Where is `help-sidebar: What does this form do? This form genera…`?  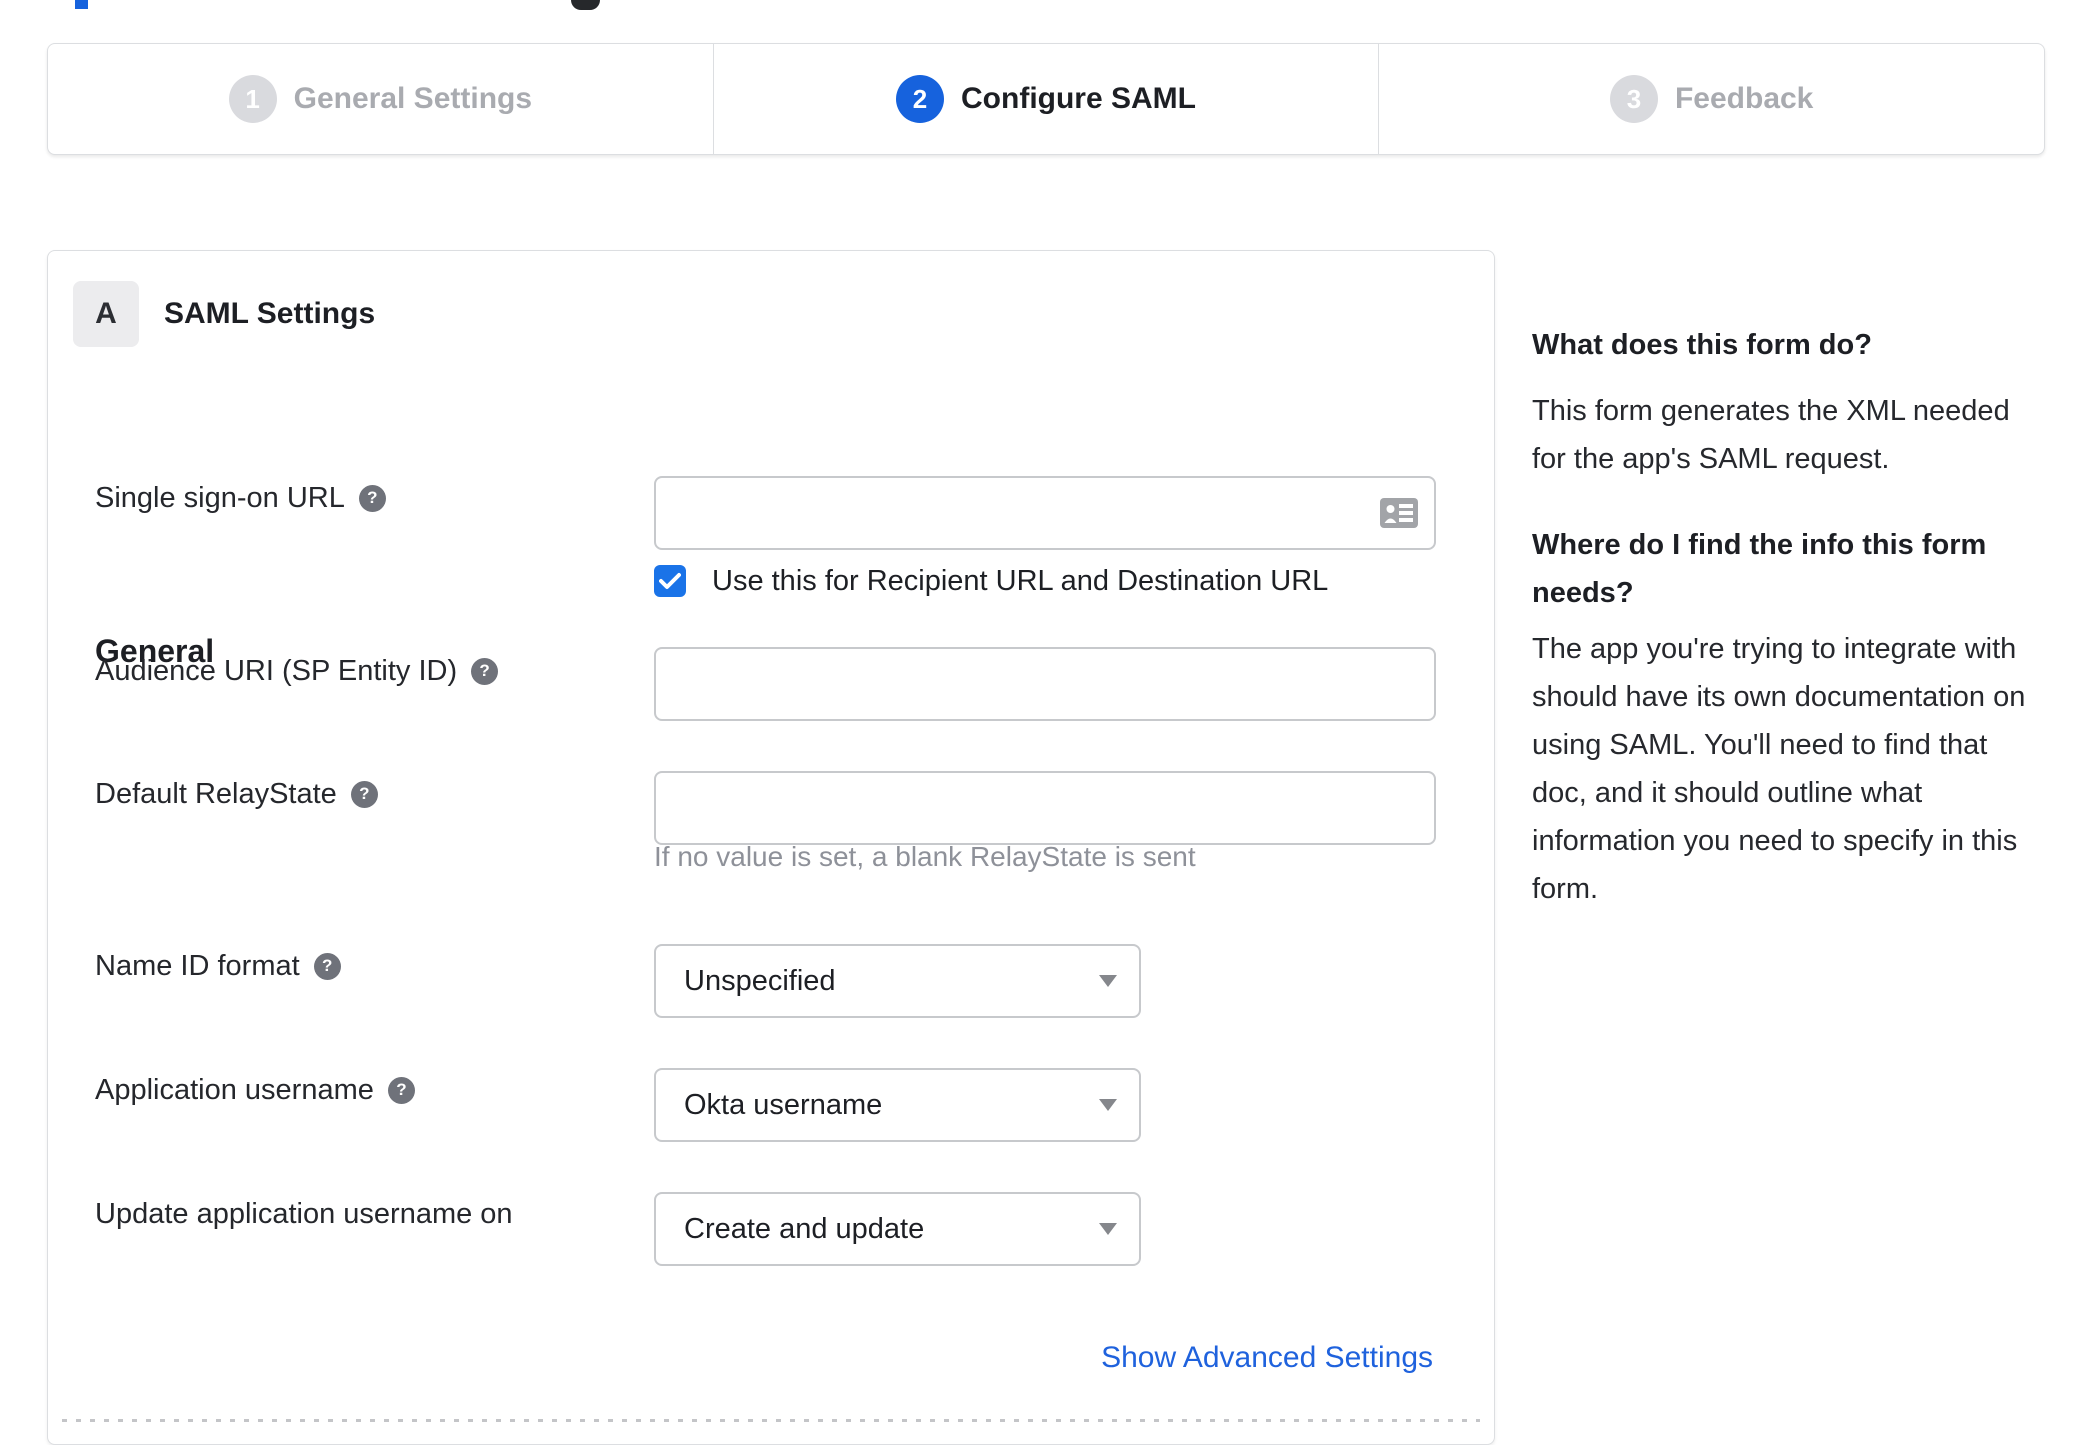
help-sidebar: What does this form do? This form genera… is located at coordinates (1812, 617).